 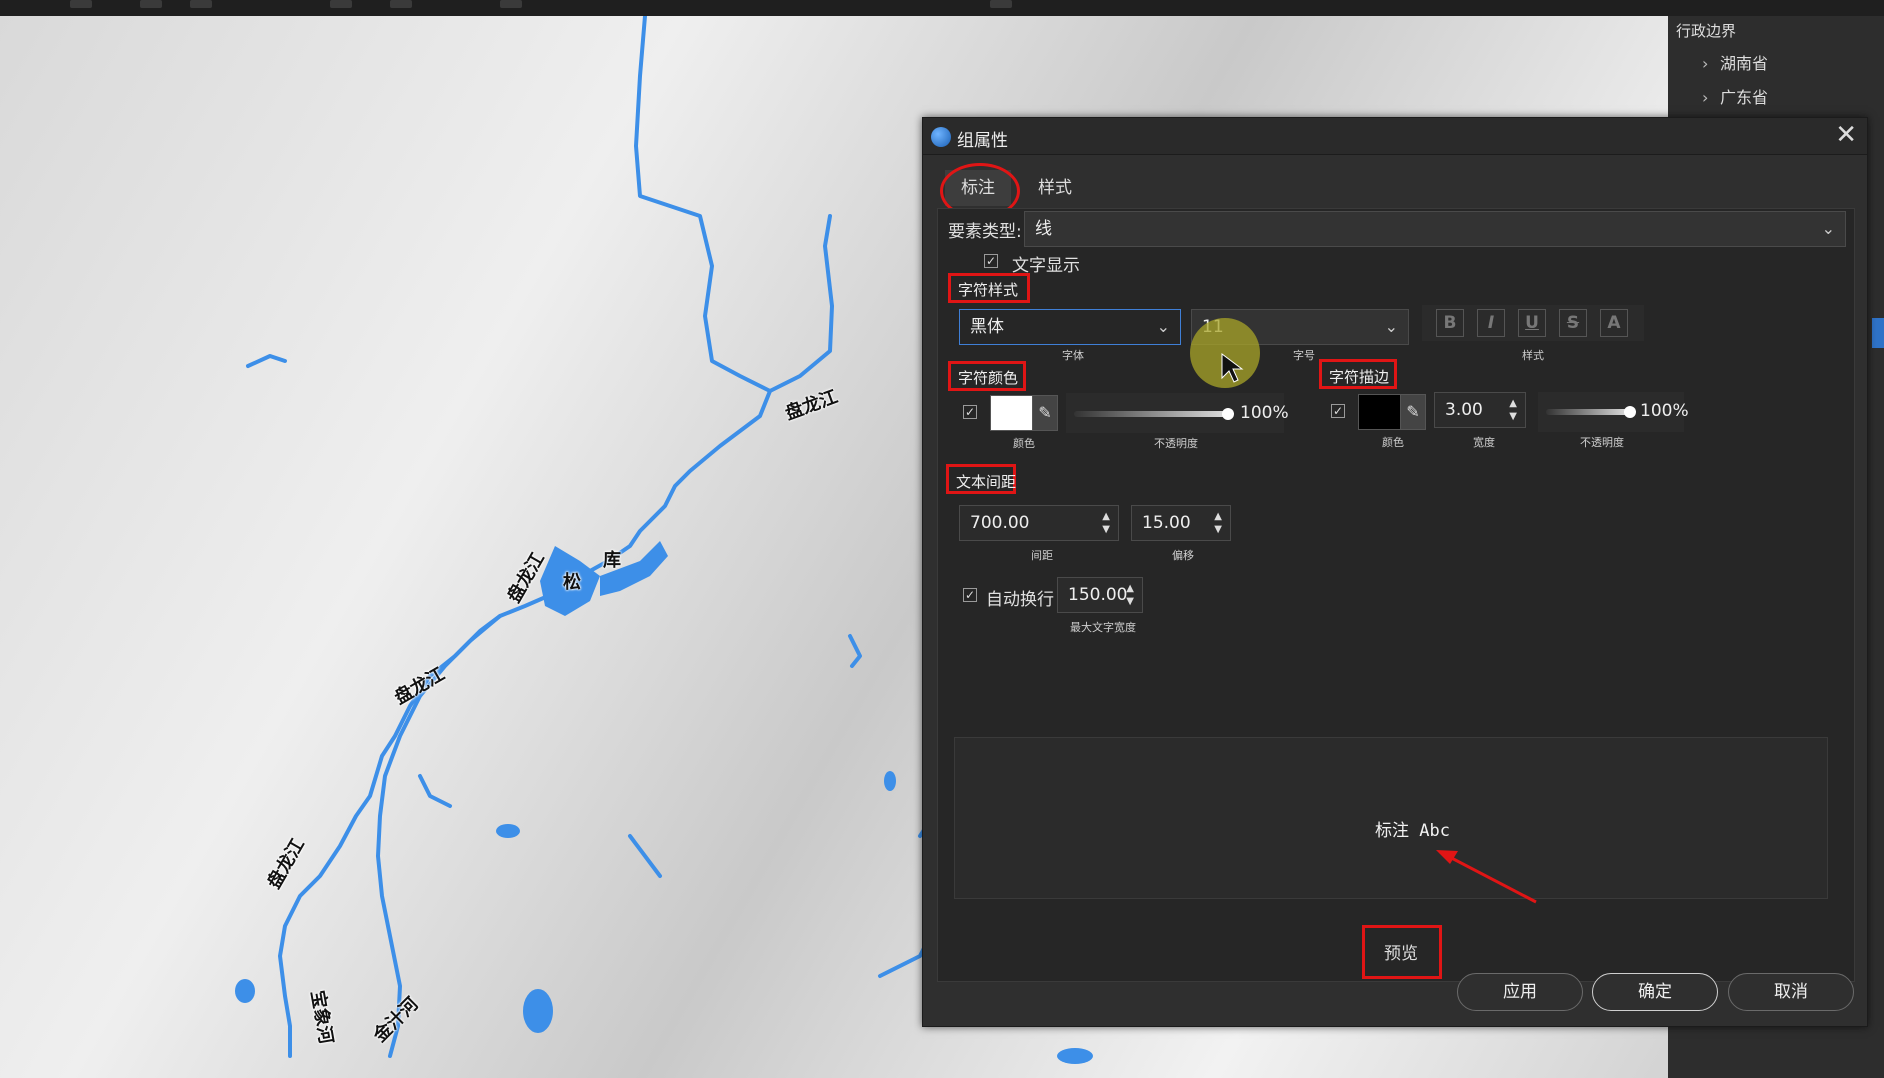 What do you see at coordinates (1412, 831) in the screenshot?
I see `preview-text: 标注 Abc` at bounding box center [1412, 831].